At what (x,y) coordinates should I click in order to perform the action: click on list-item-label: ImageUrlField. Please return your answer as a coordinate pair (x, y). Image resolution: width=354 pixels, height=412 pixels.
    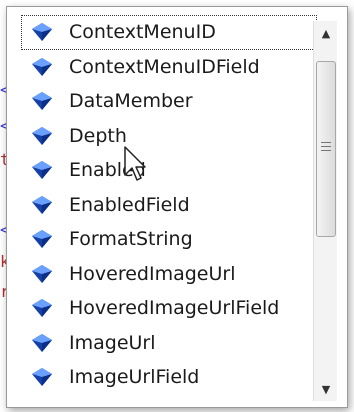
    Looking at the image, I should click on (134, 377).